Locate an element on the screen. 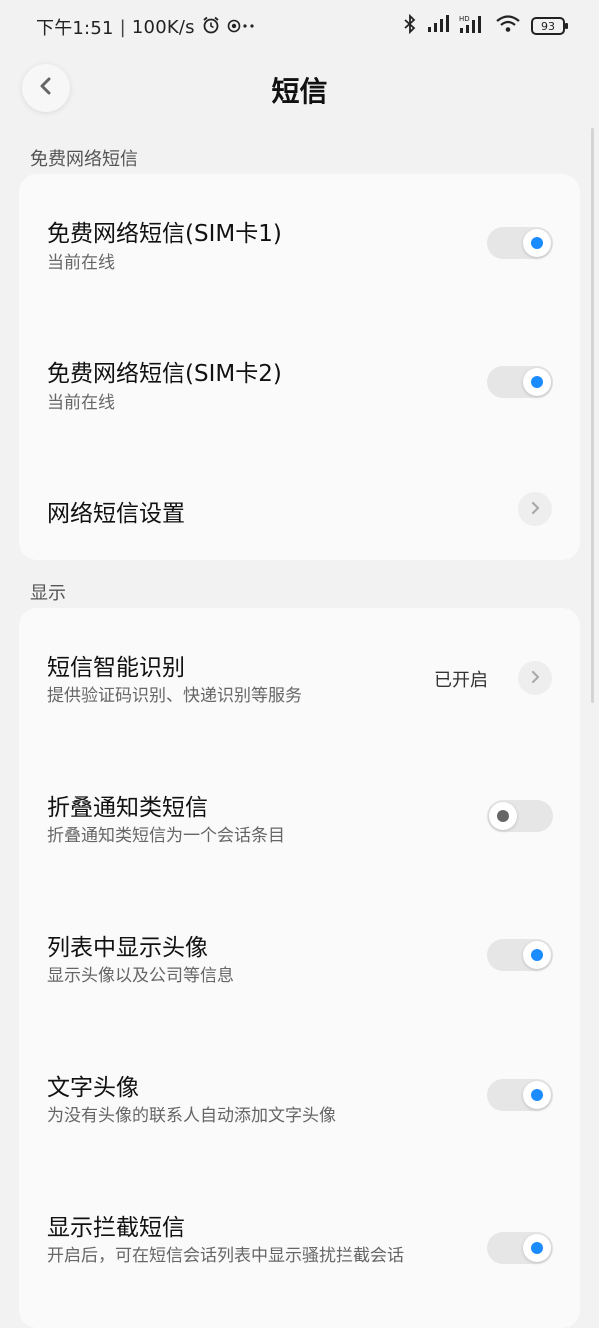  toggle-free-sms-sim2 is located at coordinates (520, 382).